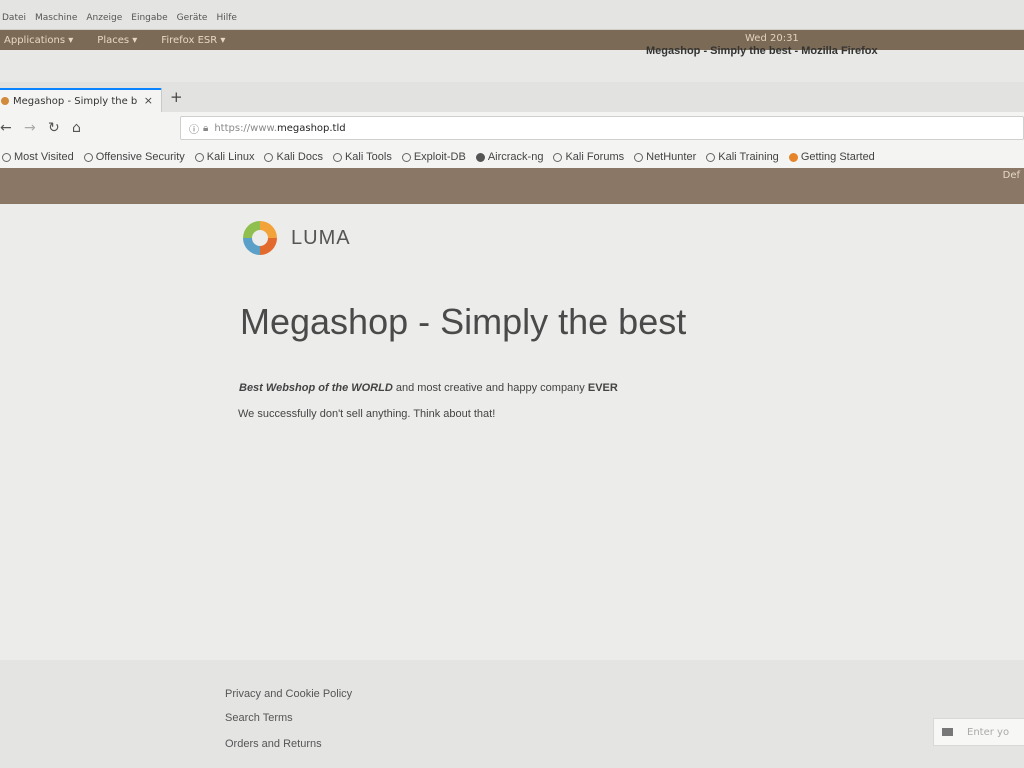 The width and height of the screenshot is (1024, 768). Describe the element at coordinates (140, 157) in the screenshot. I see `bookmark-label: Offensive Security` at that location.